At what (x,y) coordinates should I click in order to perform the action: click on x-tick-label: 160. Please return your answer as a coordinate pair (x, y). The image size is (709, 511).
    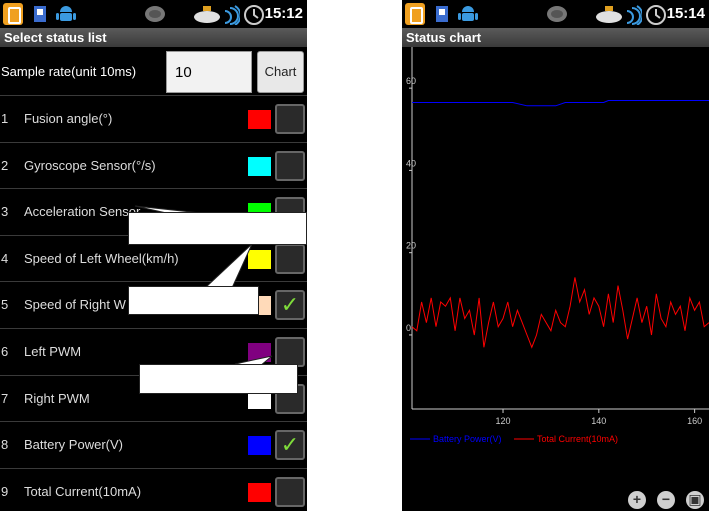
    Looking at the image, I should click on (694, 421).